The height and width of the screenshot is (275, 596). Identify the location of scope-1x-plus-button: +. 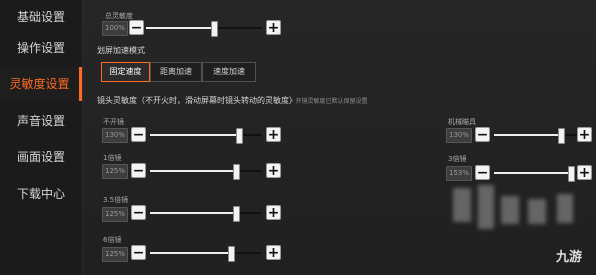
(273, 171).